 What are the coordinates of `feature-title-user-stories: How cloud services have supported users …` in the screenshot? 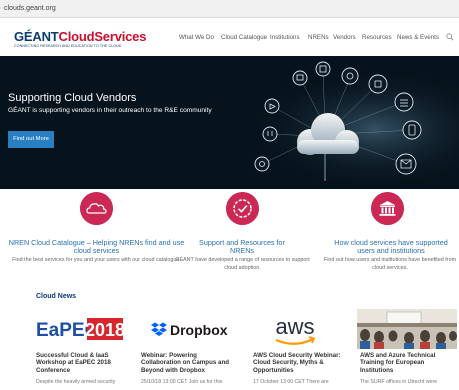 It's located at (391, 247).